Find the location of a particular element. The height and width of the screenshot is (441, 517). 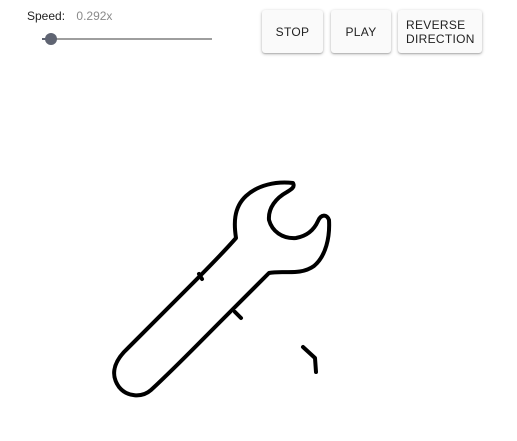

stop-button: STOP is located at coordinates (292, 31).